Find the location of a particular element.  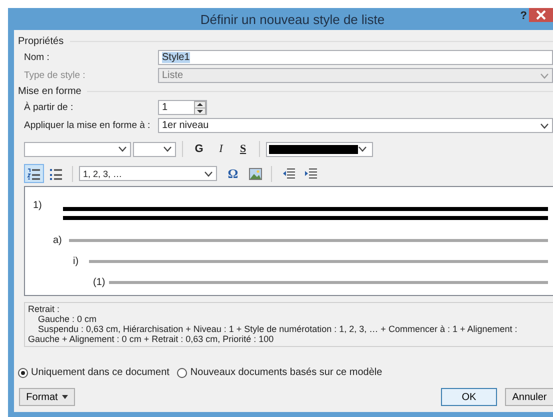

radio-label: Uniquement dans ce document is located at coordinates (100, 372).